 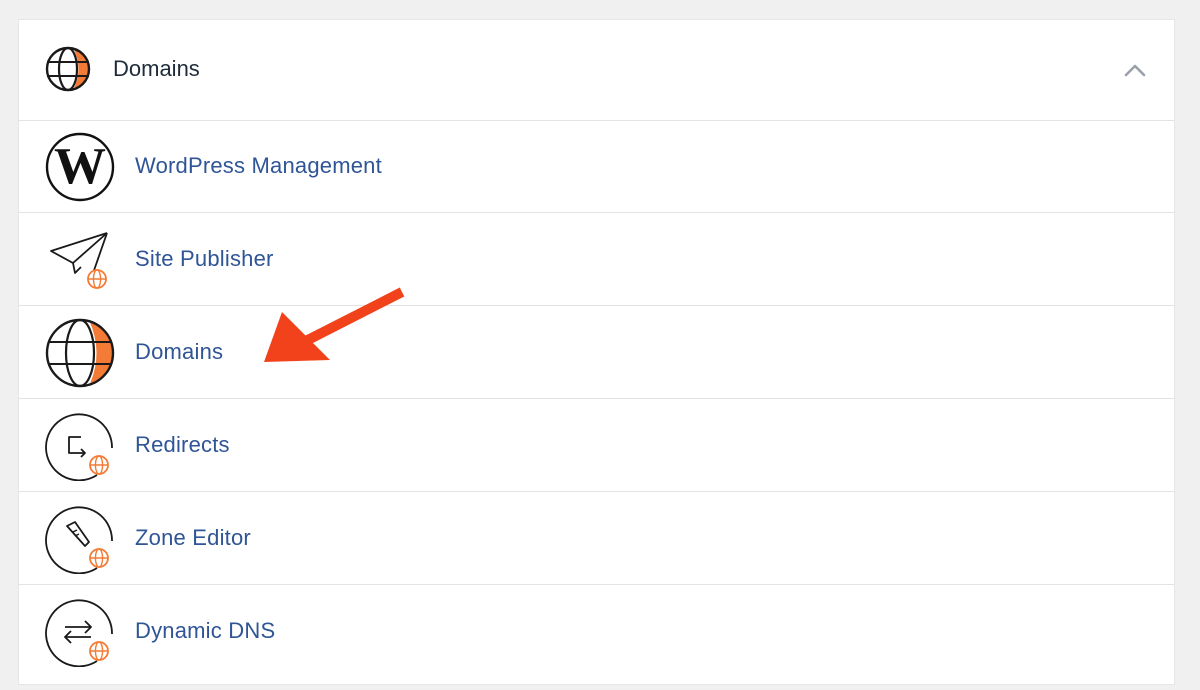 What do you see at coordinates (80, 446) in the screenshot?
I see `redirect-icon` at bounding box center [80, 446].